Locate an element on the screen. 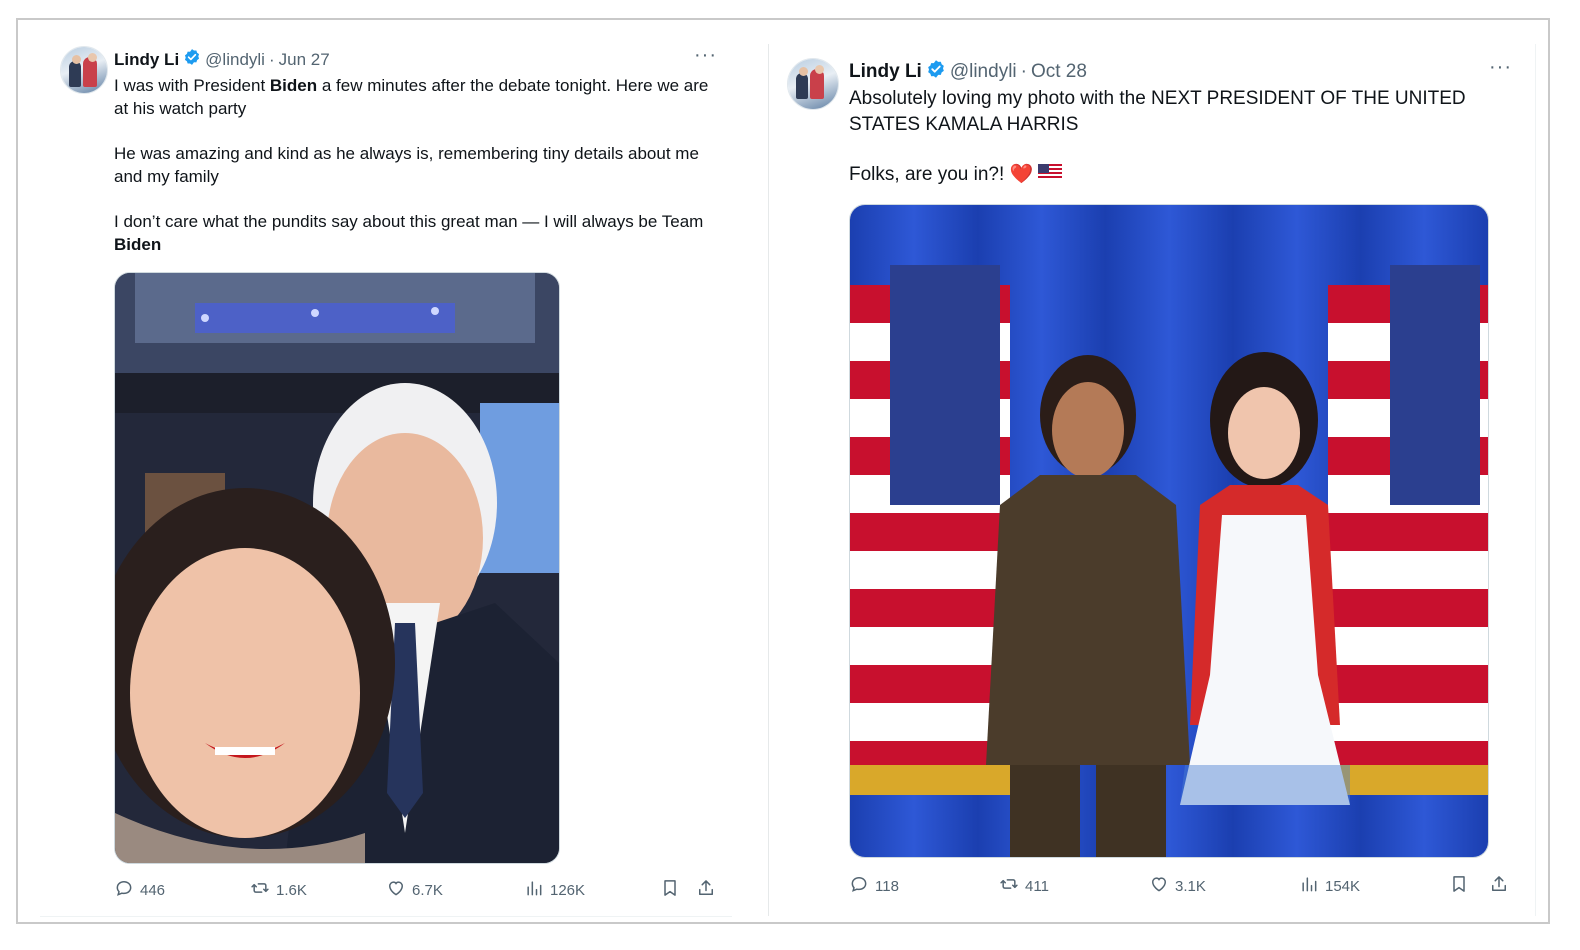 The image size is (1580, 950). like-button: 3.1K is located at coordinates (1177, 886).